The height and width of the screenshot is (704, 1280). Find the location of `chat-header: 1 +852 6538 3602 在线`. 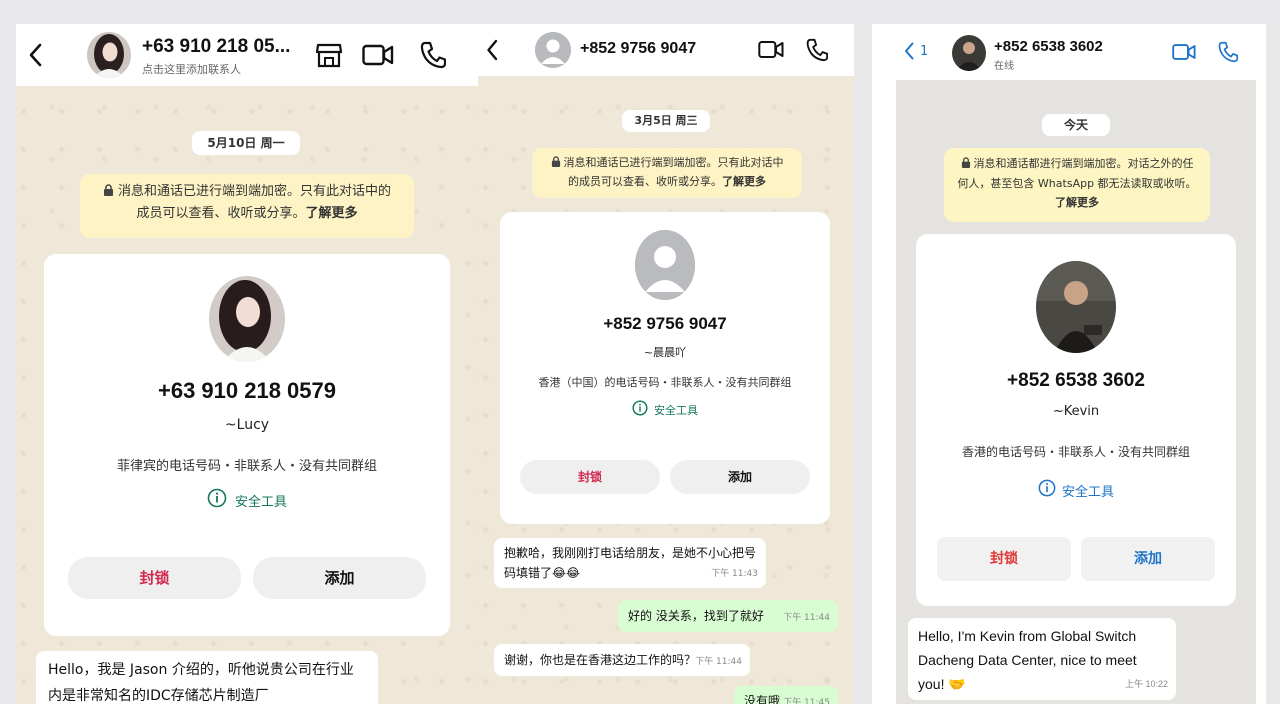

chat-header: 1 +852 6538 3602 在线 is located at coordinates (1069, 52).